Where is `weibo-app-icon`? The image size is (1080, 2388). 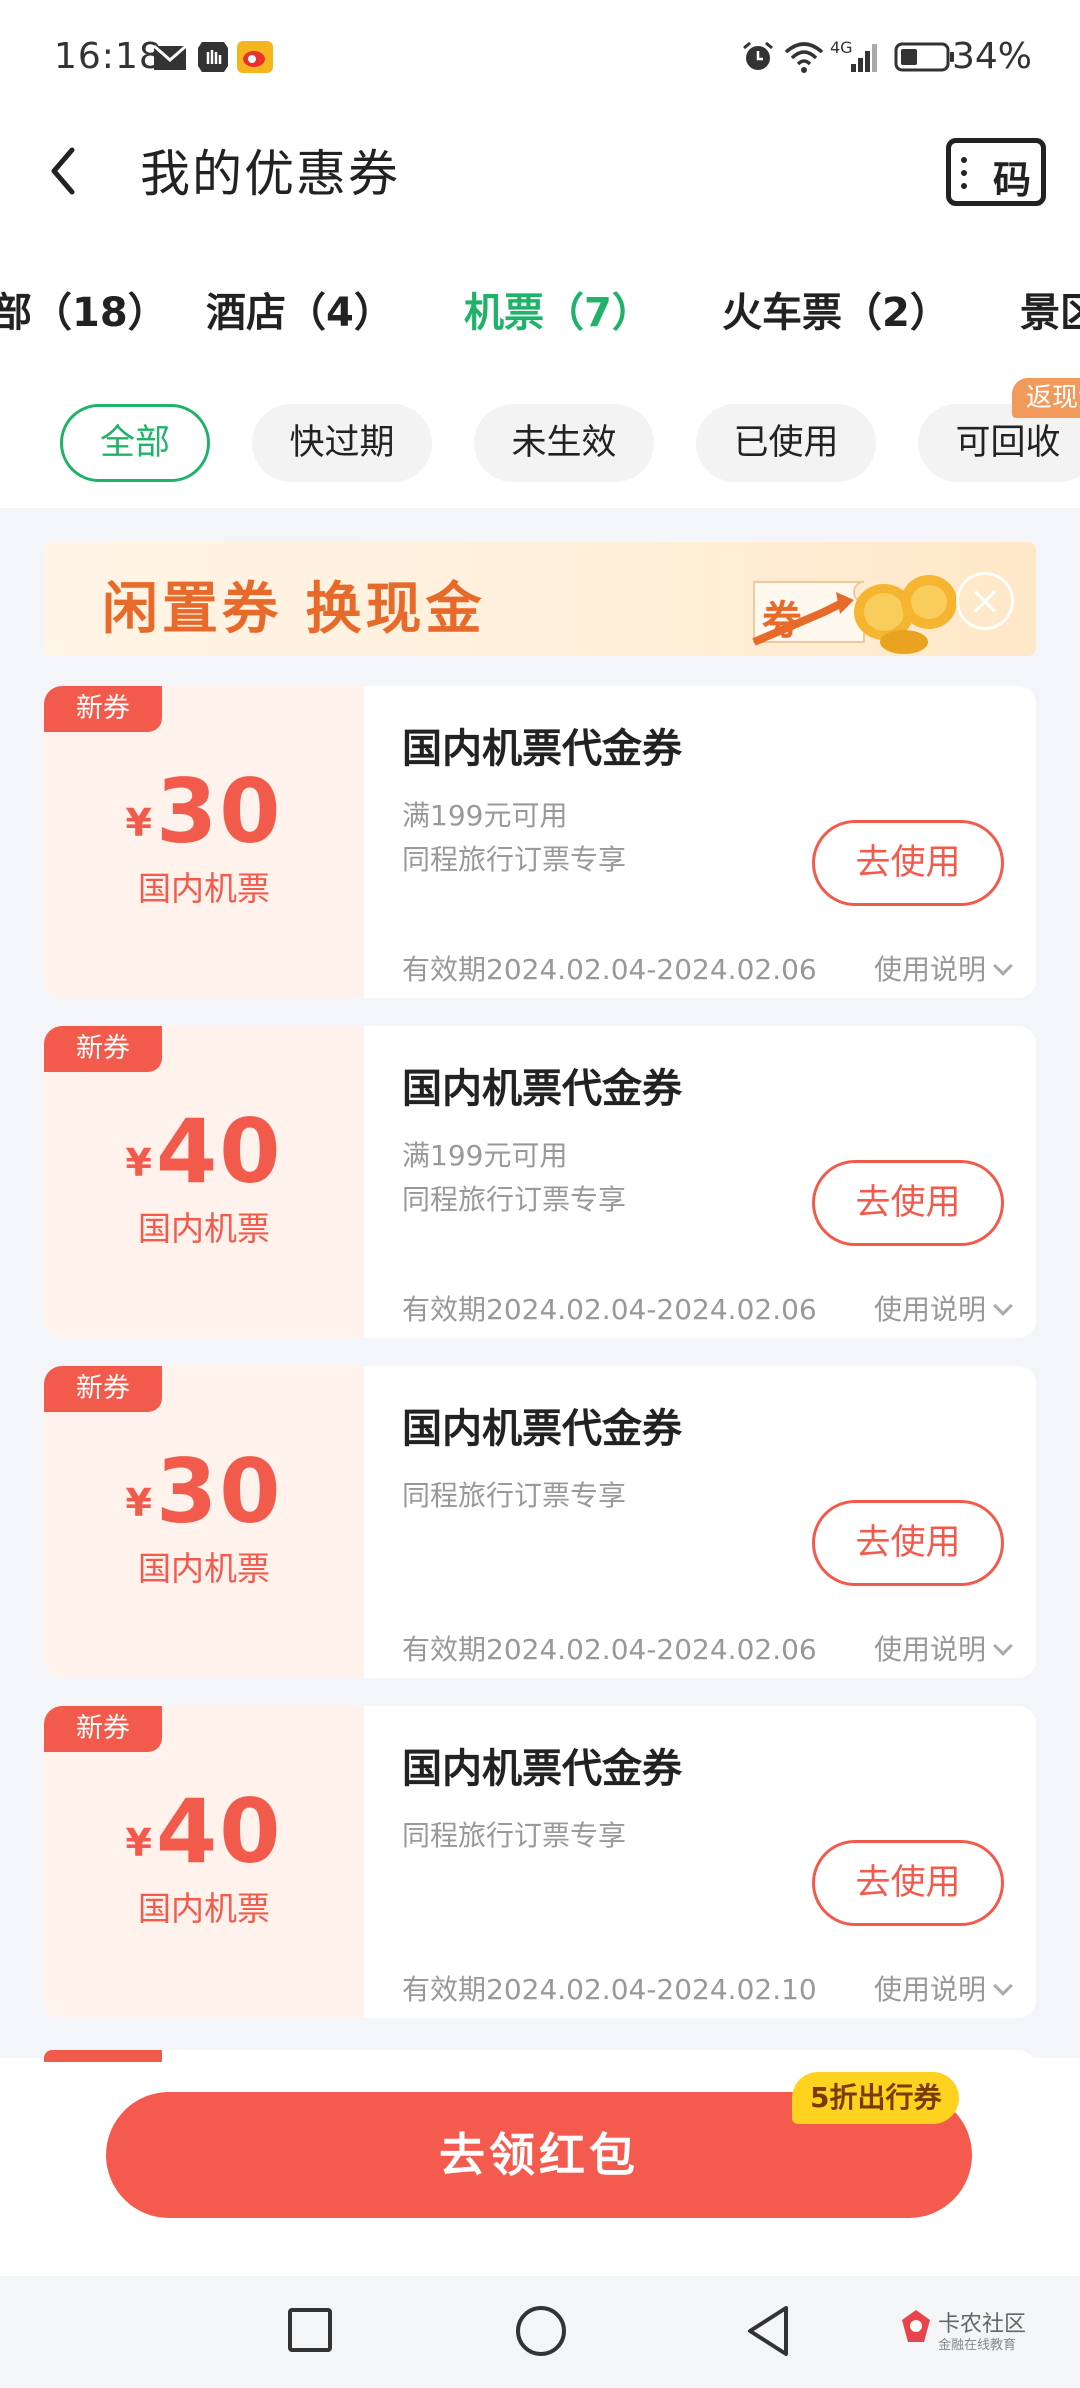
weibo-app-icon is located at coordinates (255, 57).